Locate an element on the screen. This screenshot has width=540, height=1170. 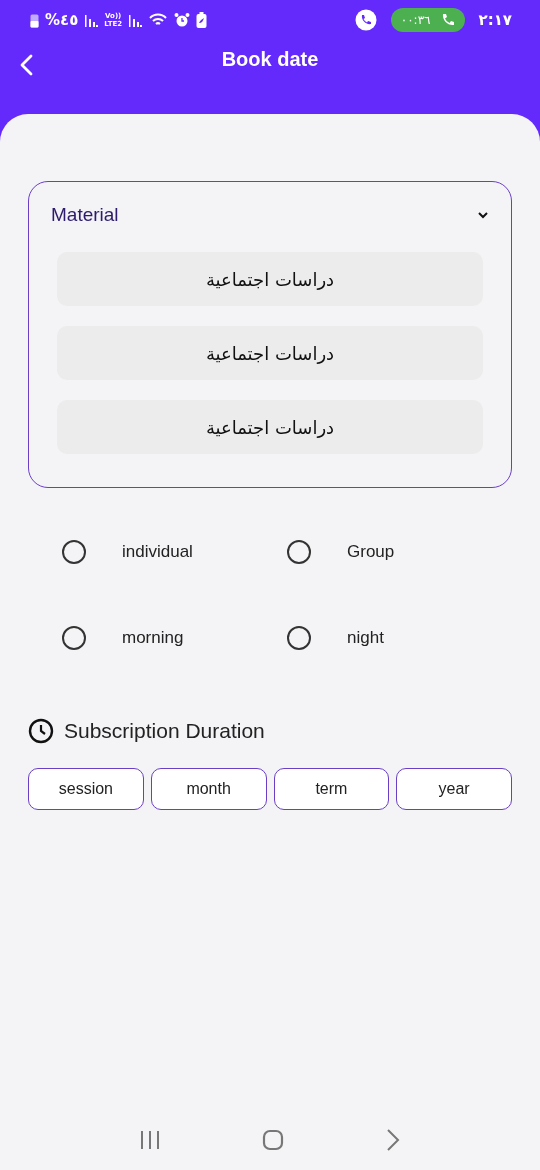
radio-label: night is located at coordinates (365, 638).